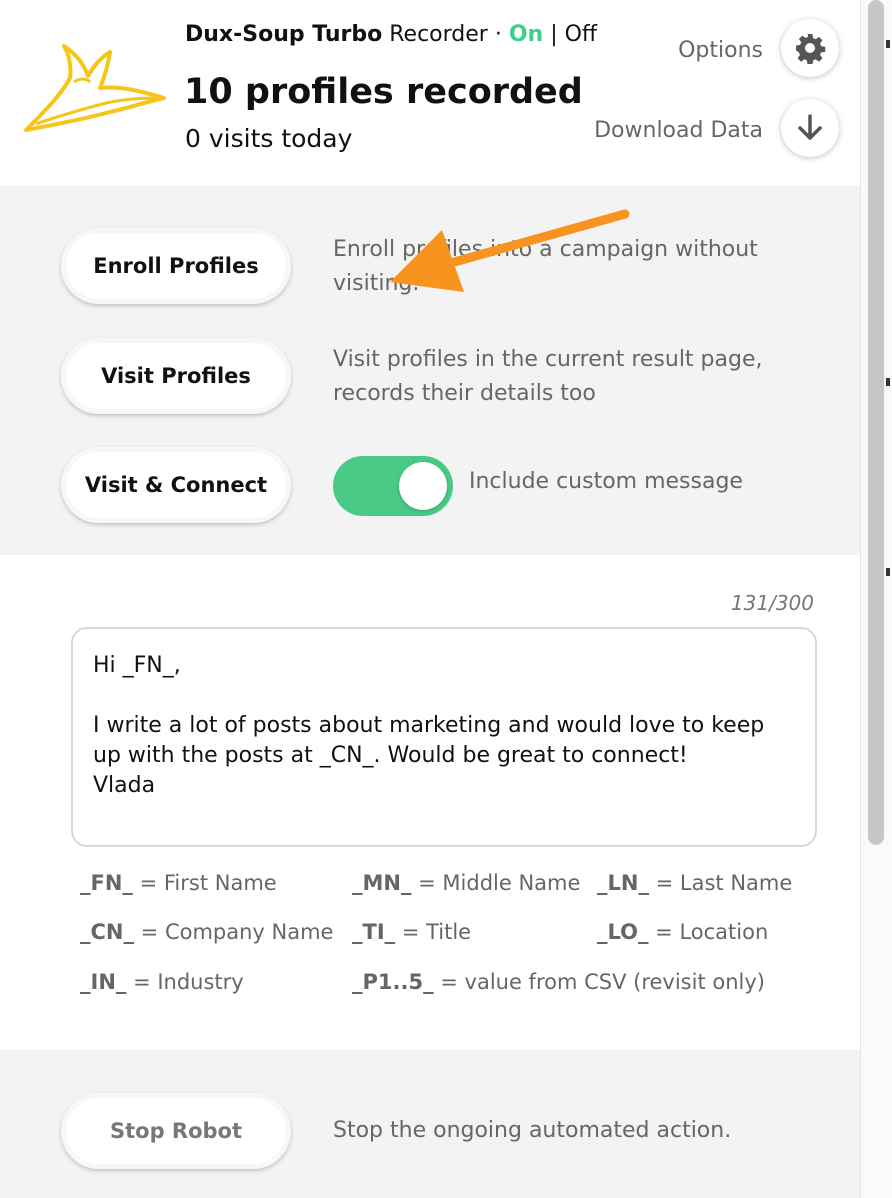 The width and height of the screenshot is (892, 1198). I want to click on legend-text: = Last Name, so click(720, 883).